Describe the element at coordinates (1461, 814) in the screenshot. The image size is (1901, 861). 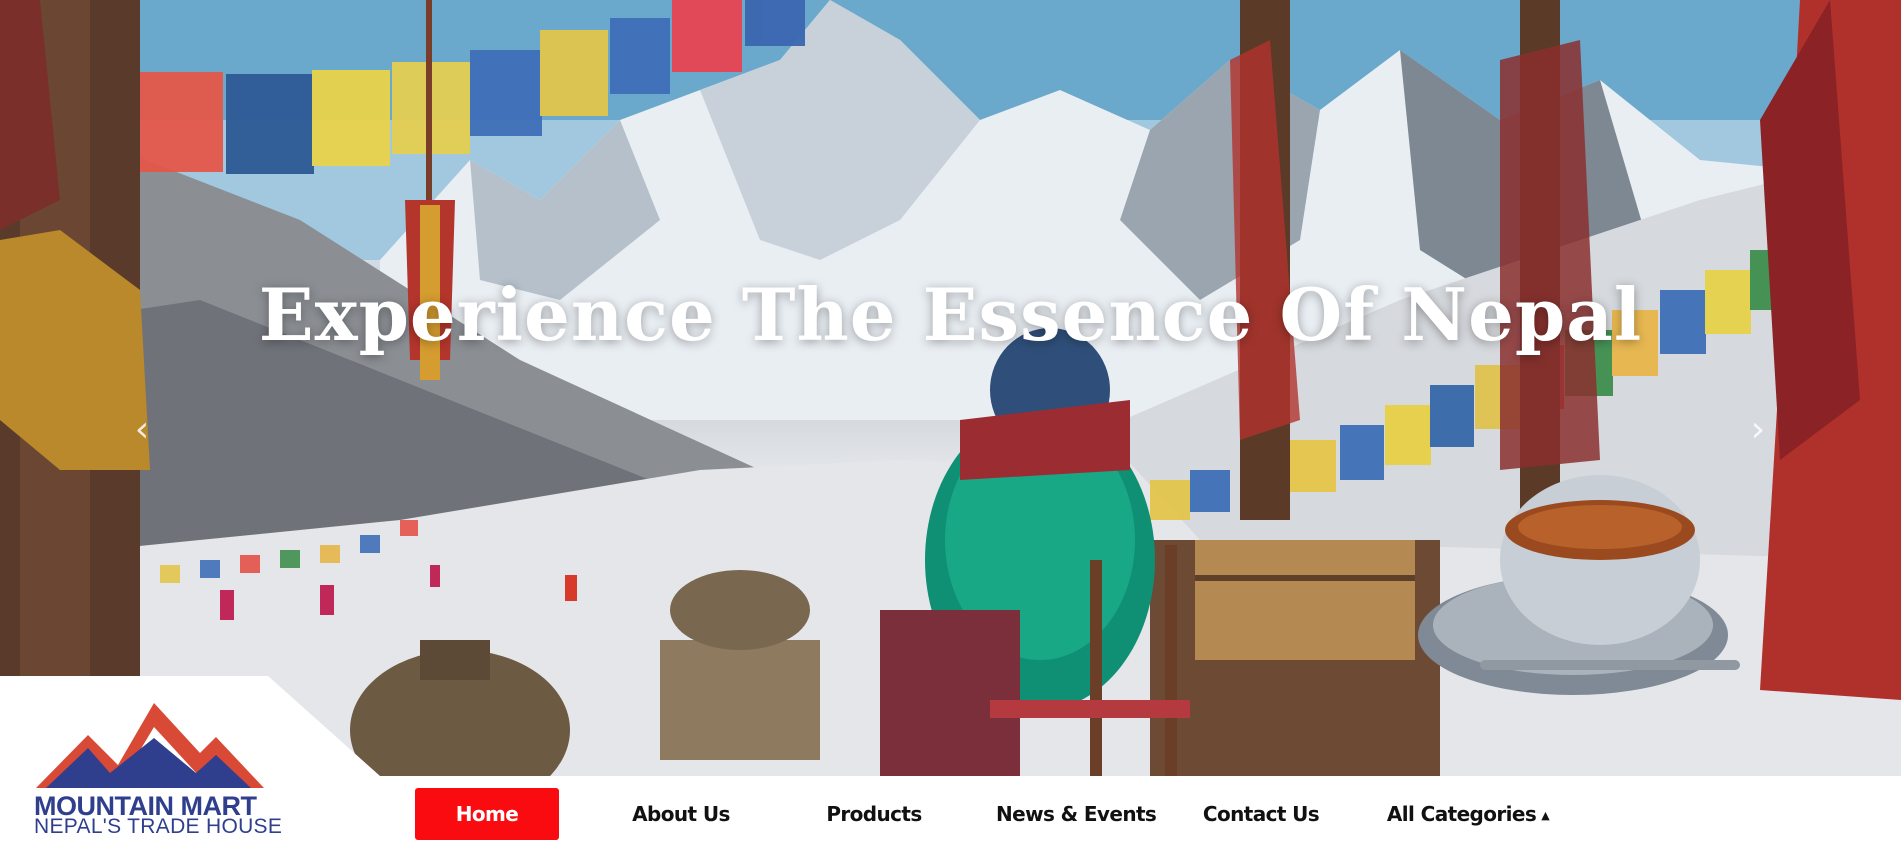
I see `nav-item-all-categories-label: All Categories` at that location.